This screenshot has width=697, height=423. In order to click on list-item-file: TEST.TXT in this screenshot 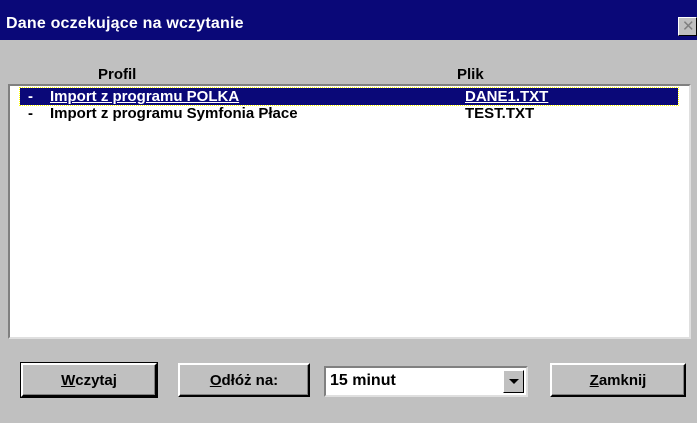, I will do `click(500, 113)`.